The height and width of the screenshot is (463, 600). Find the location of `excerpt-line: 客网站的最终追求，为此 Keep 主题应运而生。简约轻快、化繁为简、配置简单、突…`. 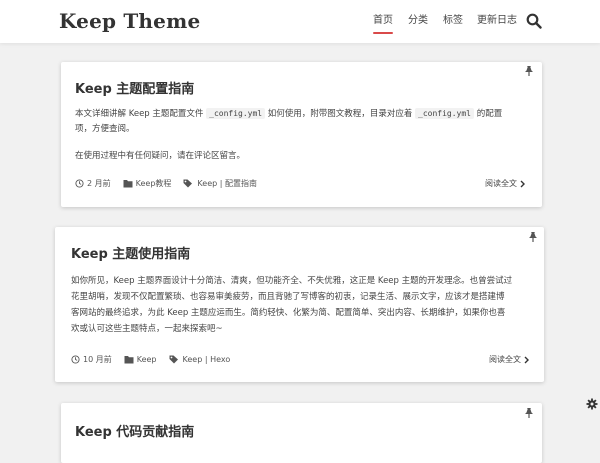

excerpt-line: 客网站的最终追求，为此 Keep 主题应运而生。简约轻快、化繁为简、配置简单、突… is located at coordinates (288, 313).